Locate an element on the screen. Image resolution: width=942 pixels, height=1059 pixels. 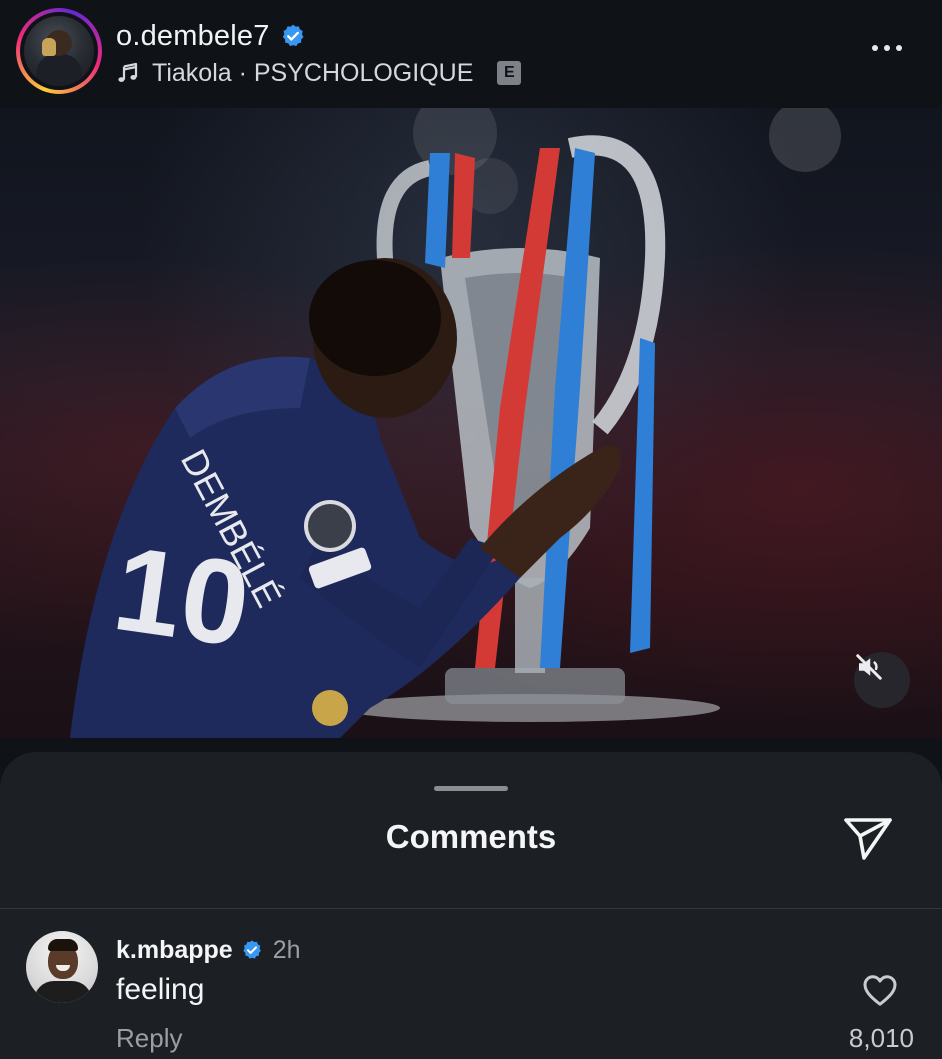
music-note-icon is located at coordinates (128, 72).